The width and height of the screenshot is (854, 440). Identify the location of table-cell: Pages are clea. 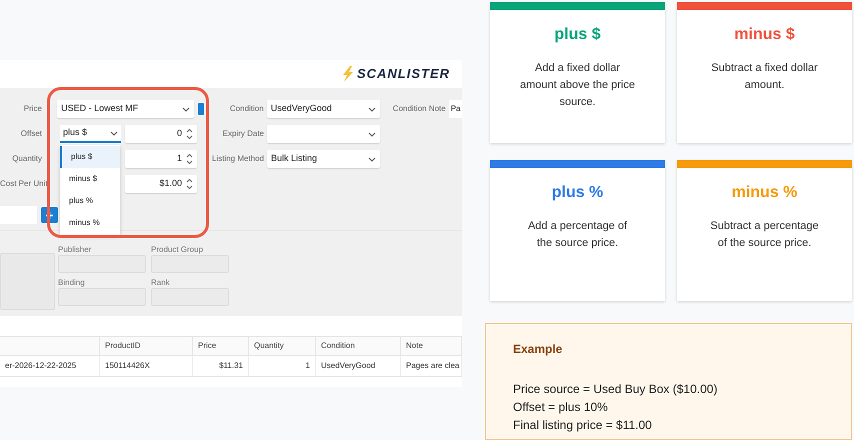
(433, 366).